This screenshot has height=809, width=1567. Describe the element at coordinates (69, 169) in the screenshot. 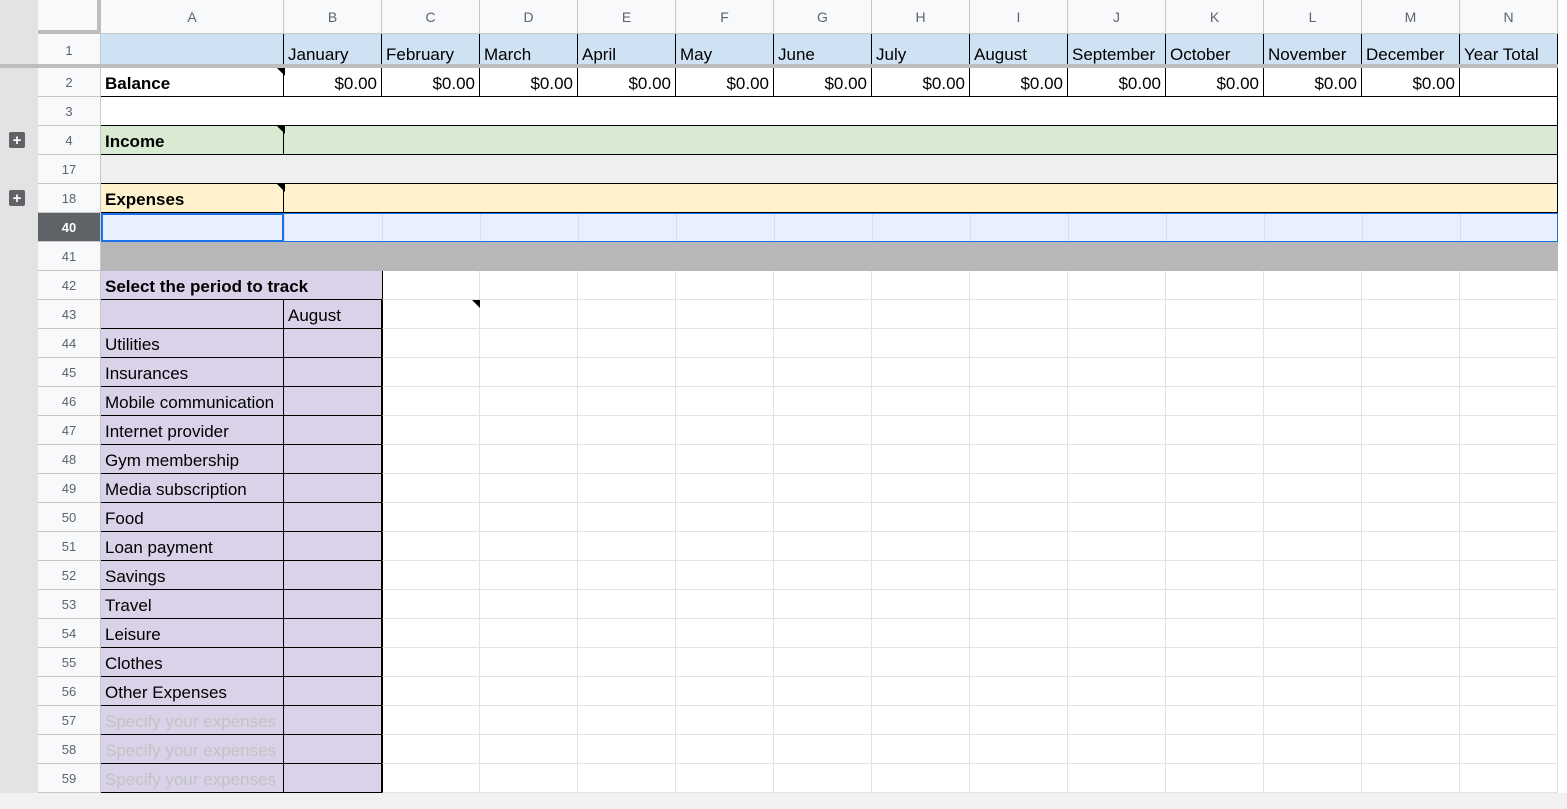

I see `row-header-17: 17` at that location.